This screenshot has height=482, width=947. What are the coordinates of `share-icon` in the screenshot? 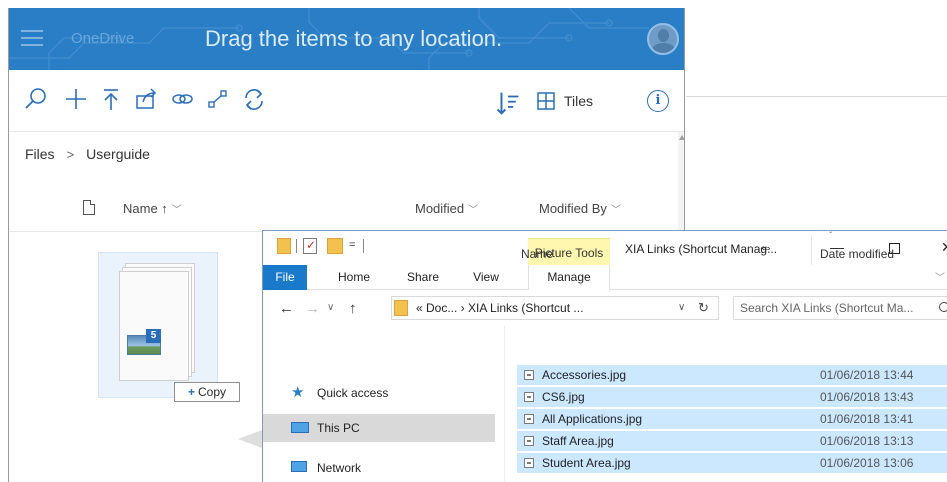 It's located at (146, 99).